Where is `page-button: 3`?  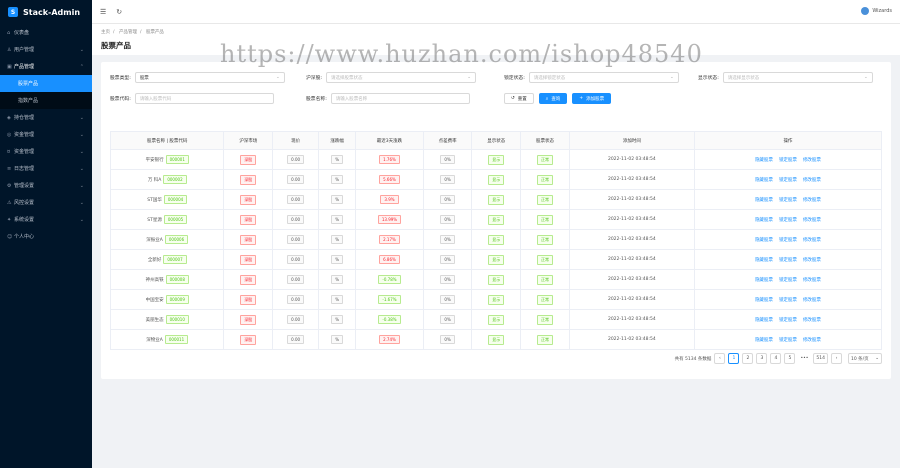 page-button: 3 is located at coordinates (762, 358).